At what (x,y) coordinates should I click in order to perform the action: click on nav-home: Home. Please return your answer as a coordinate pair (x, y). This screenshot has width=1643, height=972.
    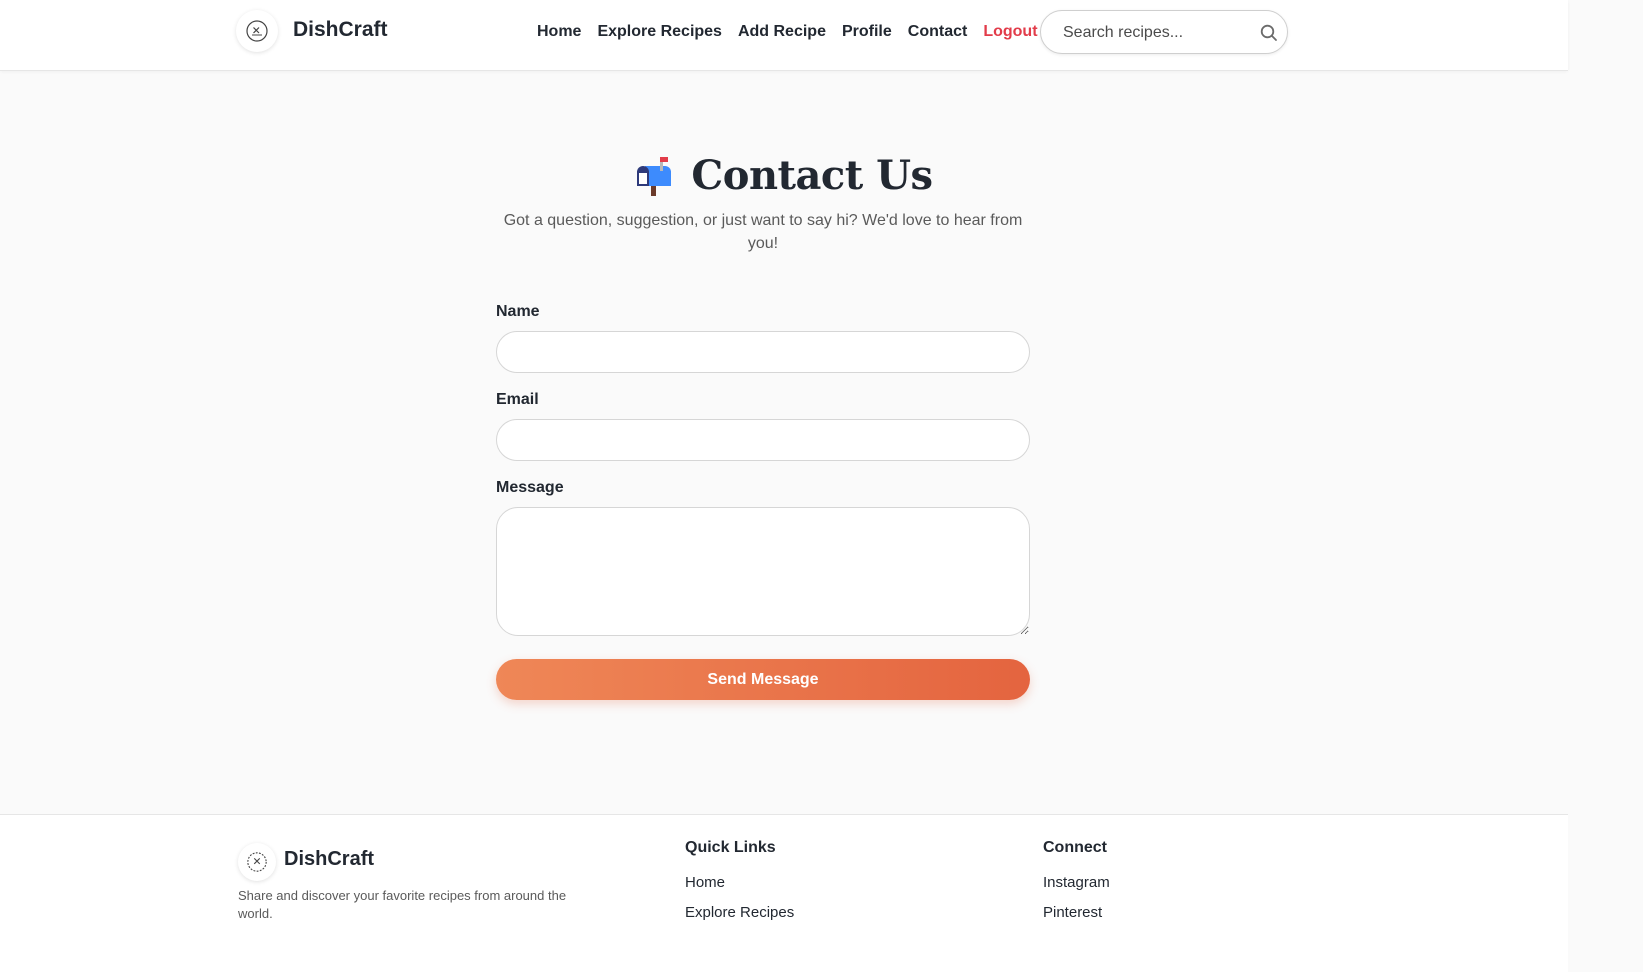
    Looking at the image, I should click on (559, 32).